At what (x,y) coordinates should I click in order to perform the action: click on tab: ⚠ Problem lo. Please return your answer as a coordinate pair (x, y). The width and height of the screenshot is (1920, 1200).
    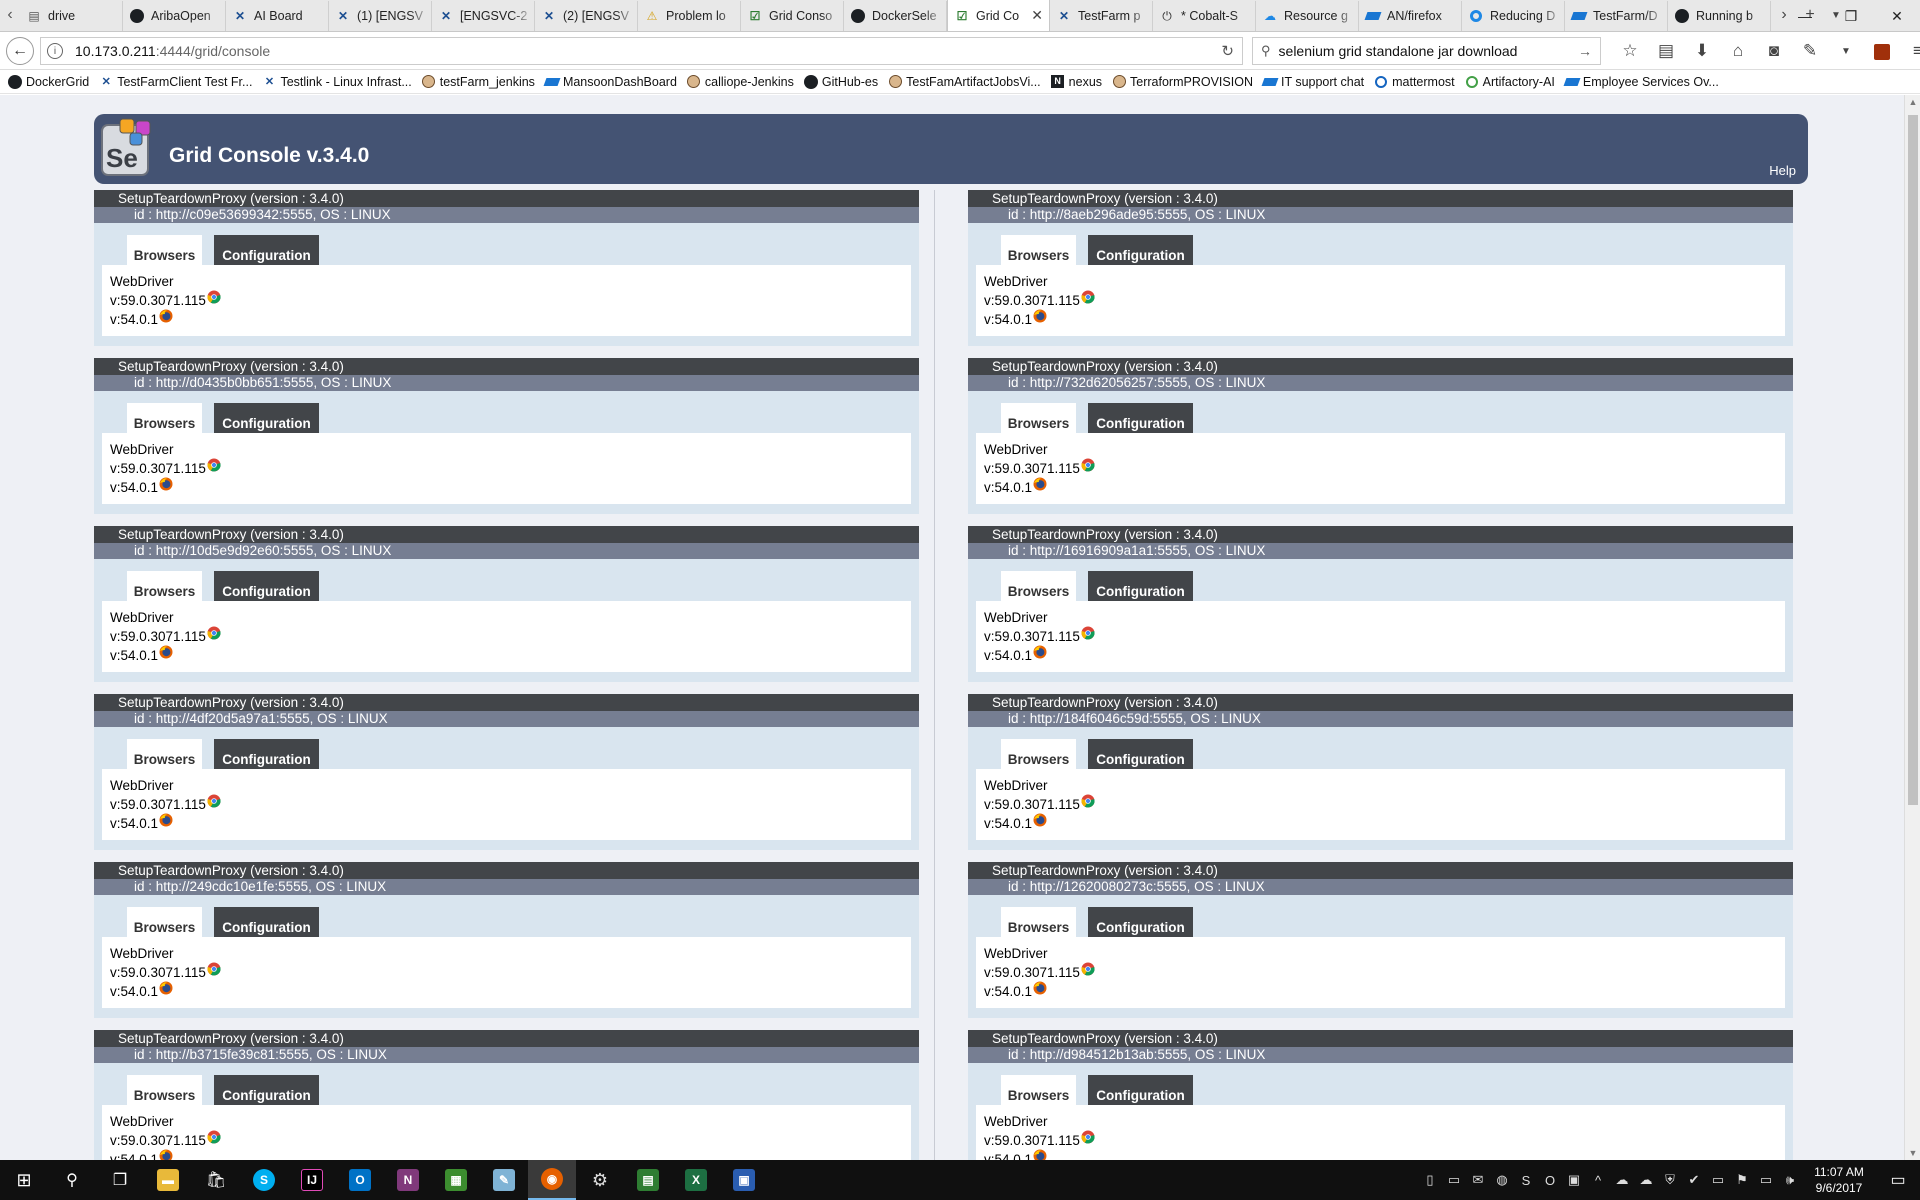
    Looking at the image, I should click on (689, 16).